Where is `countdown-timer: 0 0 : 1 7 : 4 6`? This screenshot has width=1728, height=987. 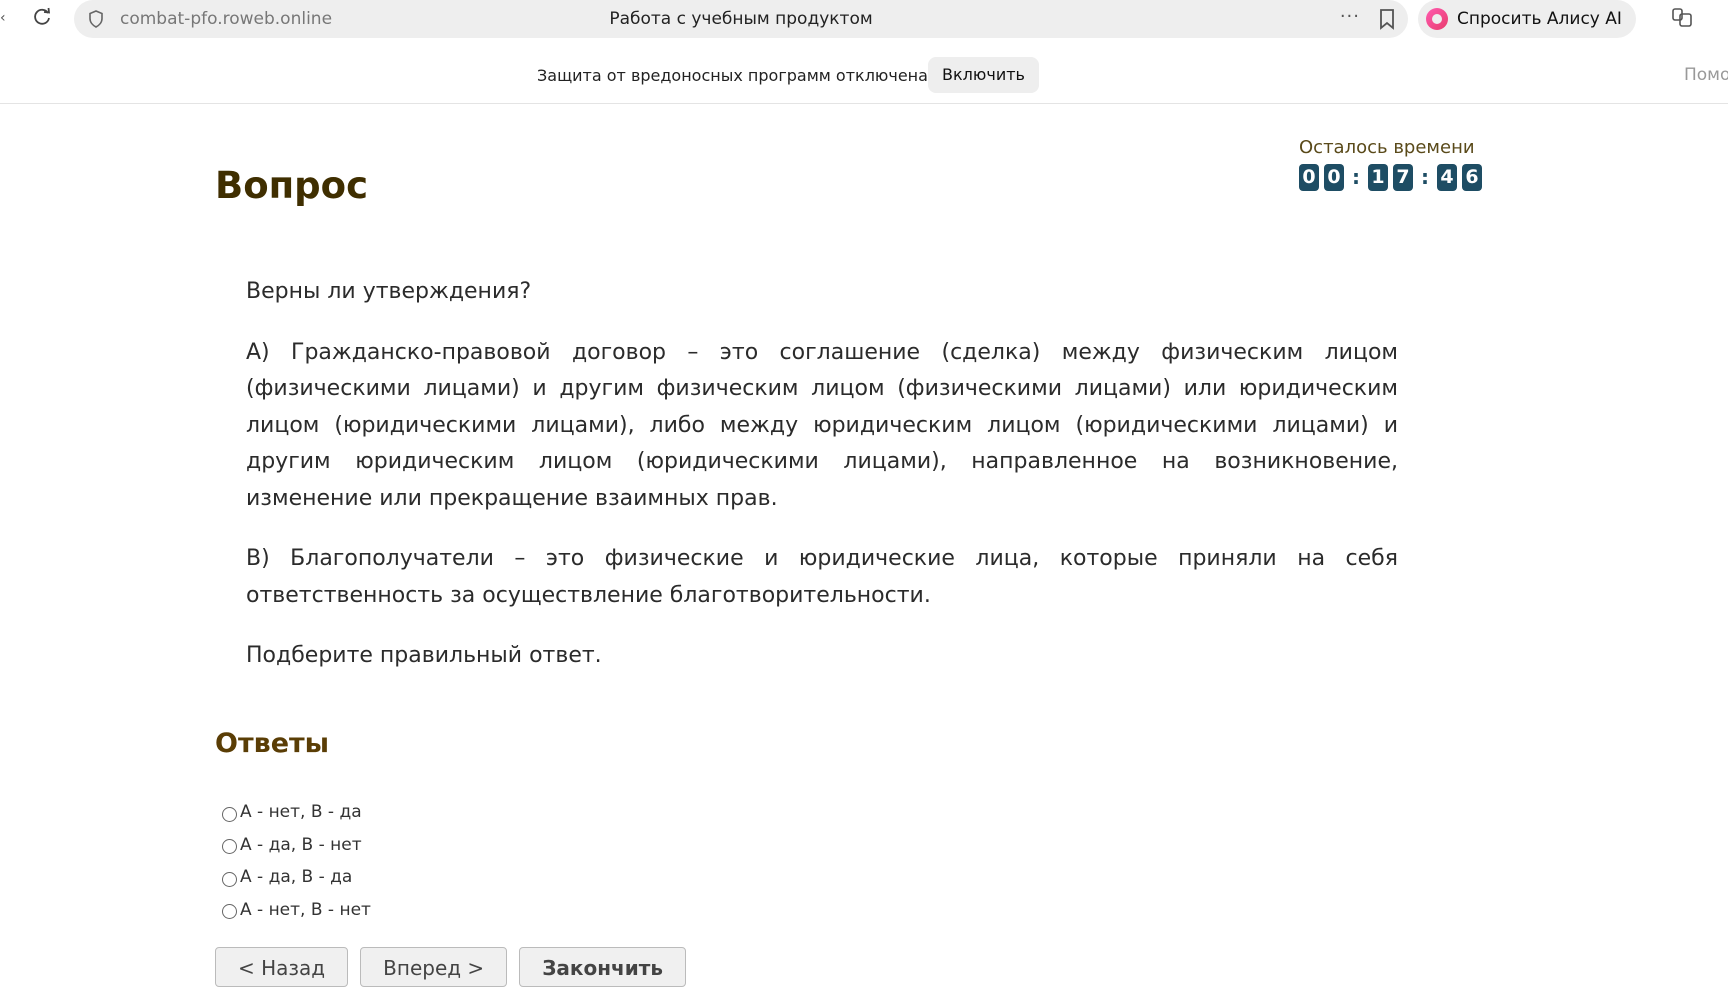 countdown-timer: 0 0 : 1 7 : 4 6 is located at coordinates (1393, 177).